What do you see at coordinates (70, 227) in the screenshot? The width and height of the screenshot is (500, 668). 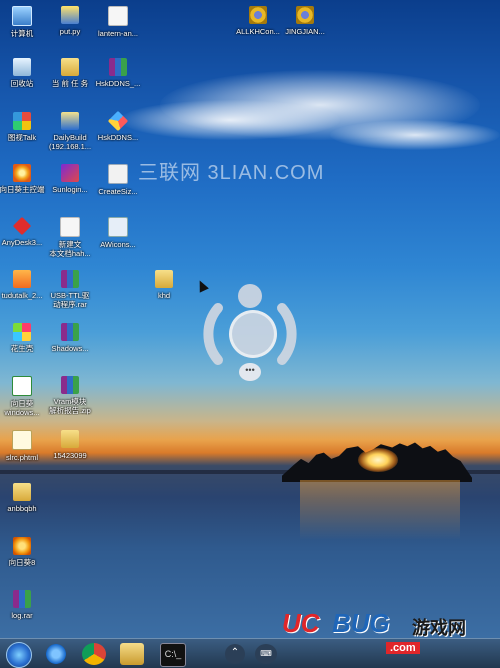 I see `text-document-icon` at bounding box center [70, 227].